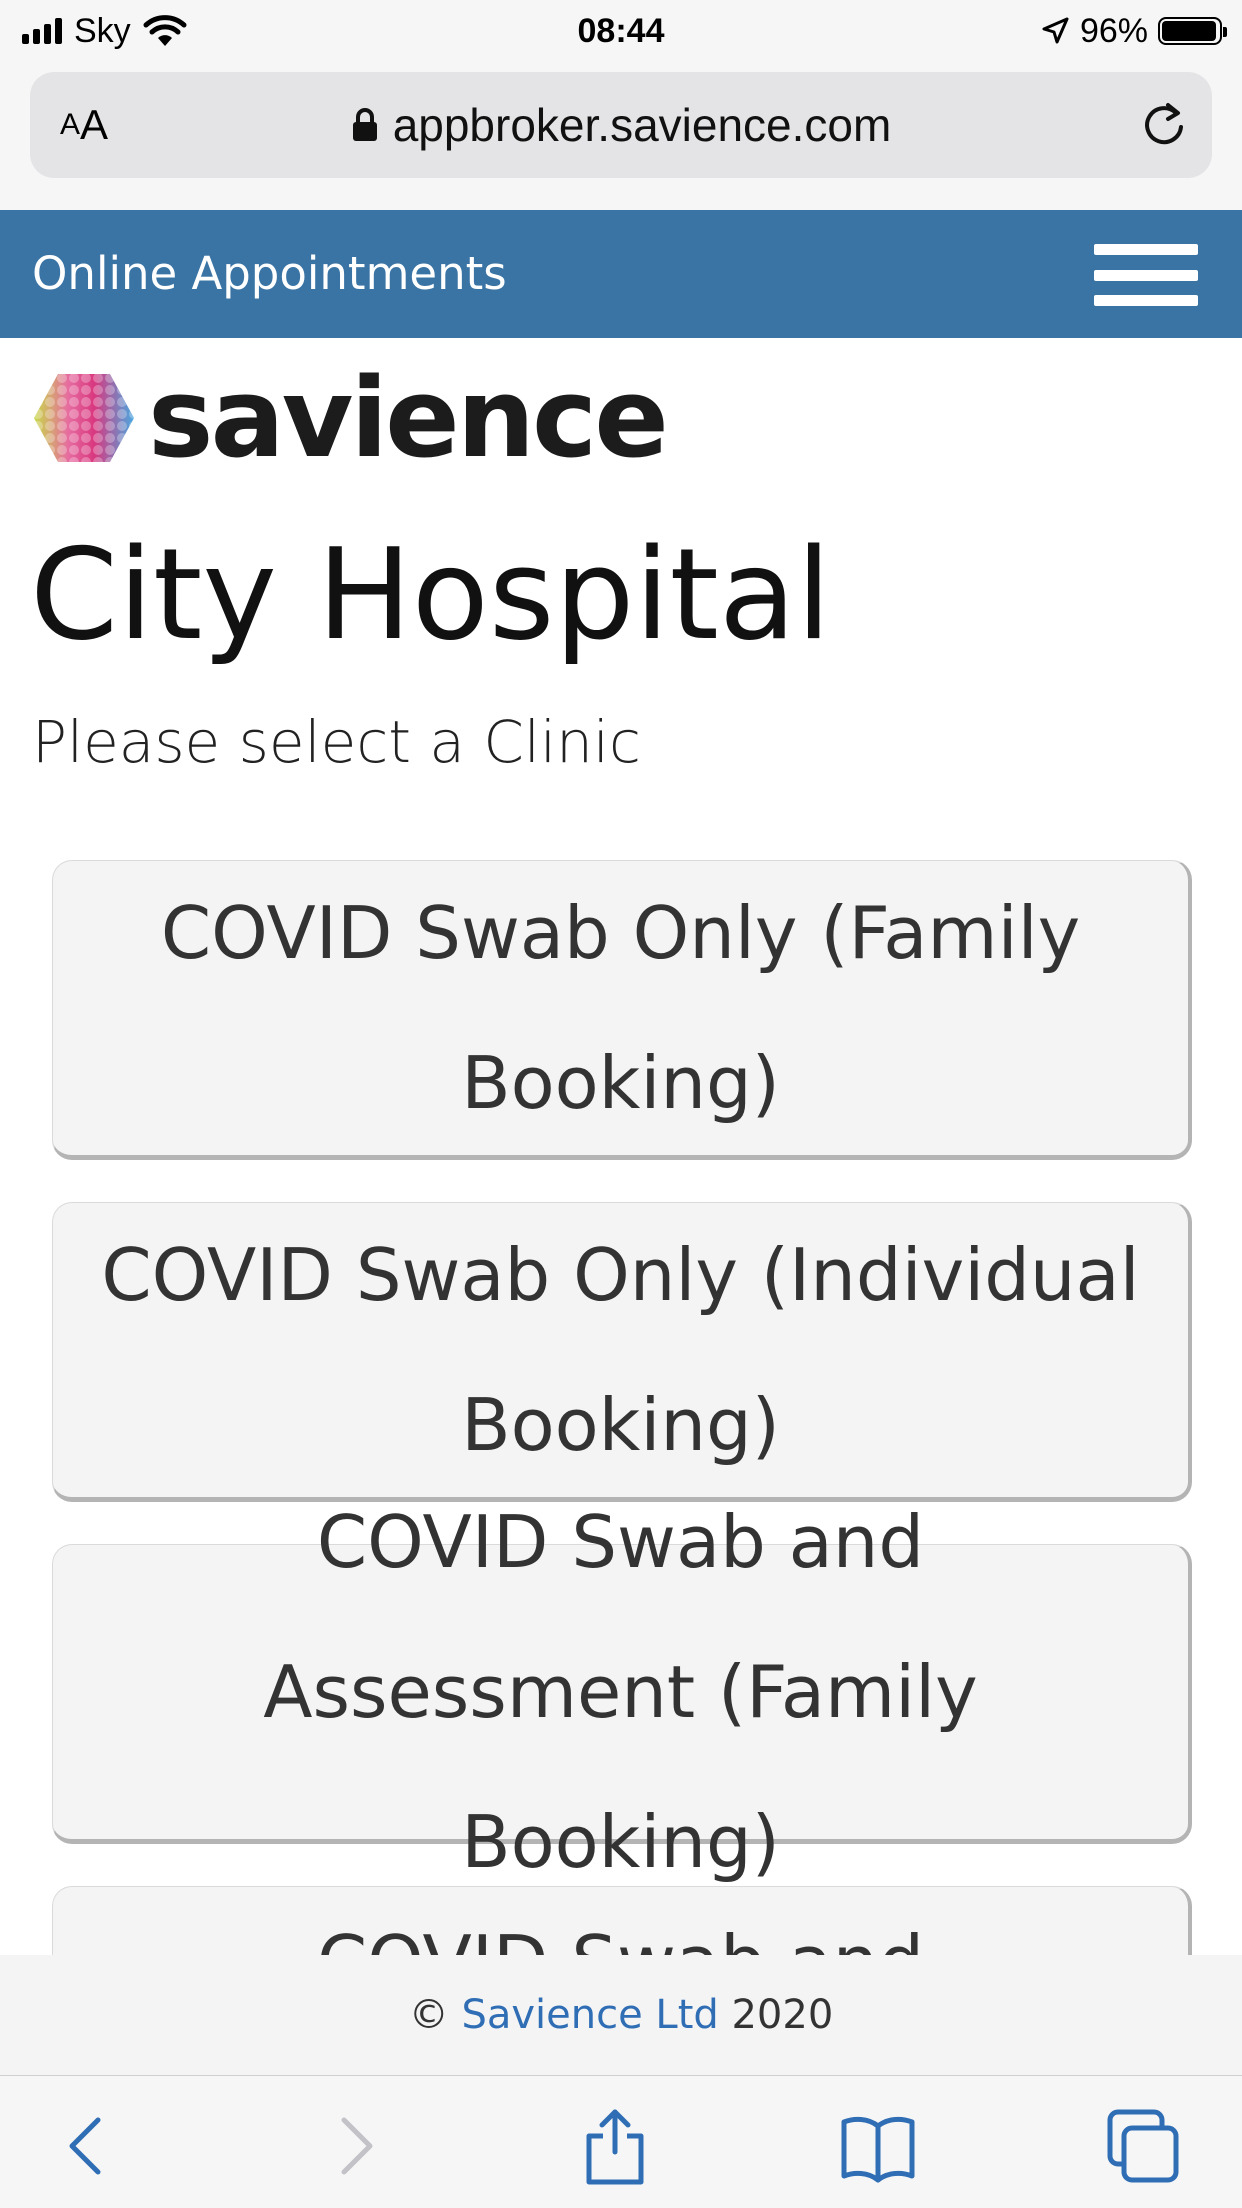  Describe the element at coordinates (1113, 30) in the screenshot. I see `battery-percent: 96%` at that location.